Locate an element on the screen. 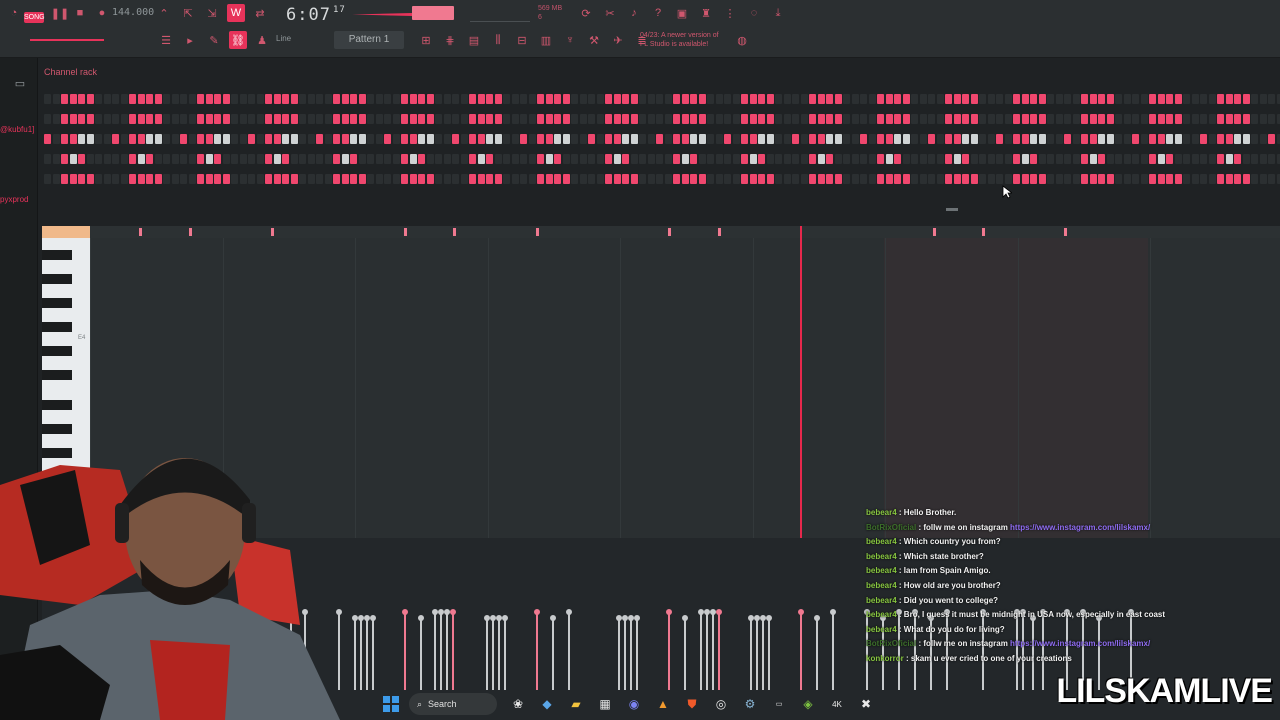 This screenshot has width=1280, height=720. tempo-display: 144.000 is located at coordinates (133, 14).